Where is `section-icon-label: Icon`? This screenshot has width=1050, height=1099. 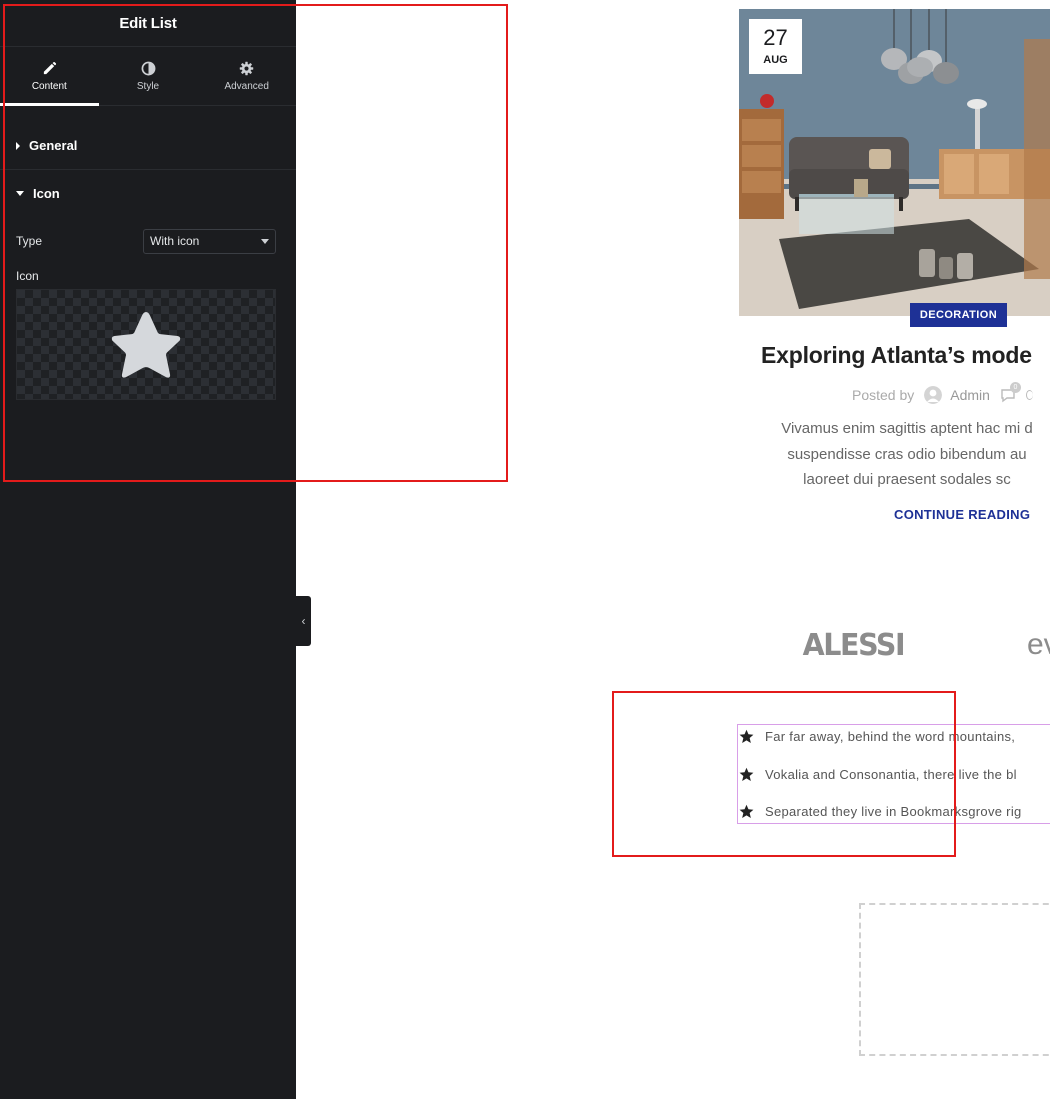
section-icon-label: Icon is located at coordinates (46, 193).